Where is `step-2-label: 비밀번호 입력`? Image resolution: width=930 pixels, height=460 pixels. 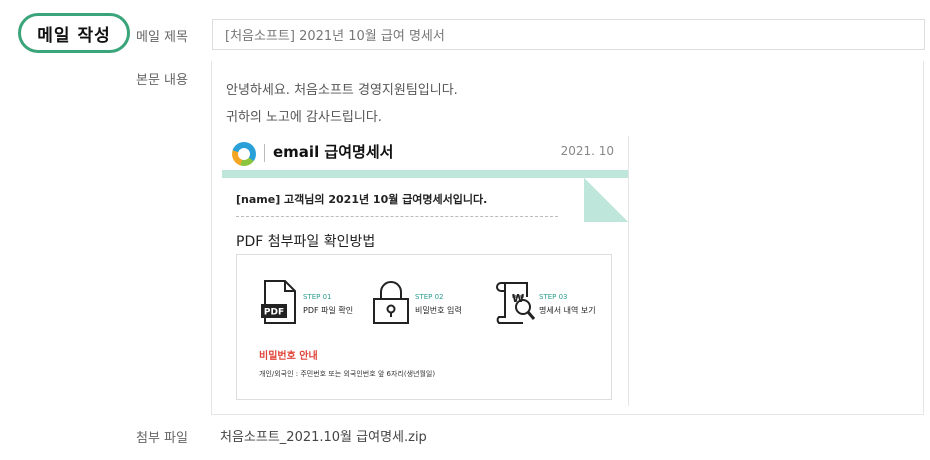
step-2-label: 비밀번호 입력 is located at coordinates (438, 310).